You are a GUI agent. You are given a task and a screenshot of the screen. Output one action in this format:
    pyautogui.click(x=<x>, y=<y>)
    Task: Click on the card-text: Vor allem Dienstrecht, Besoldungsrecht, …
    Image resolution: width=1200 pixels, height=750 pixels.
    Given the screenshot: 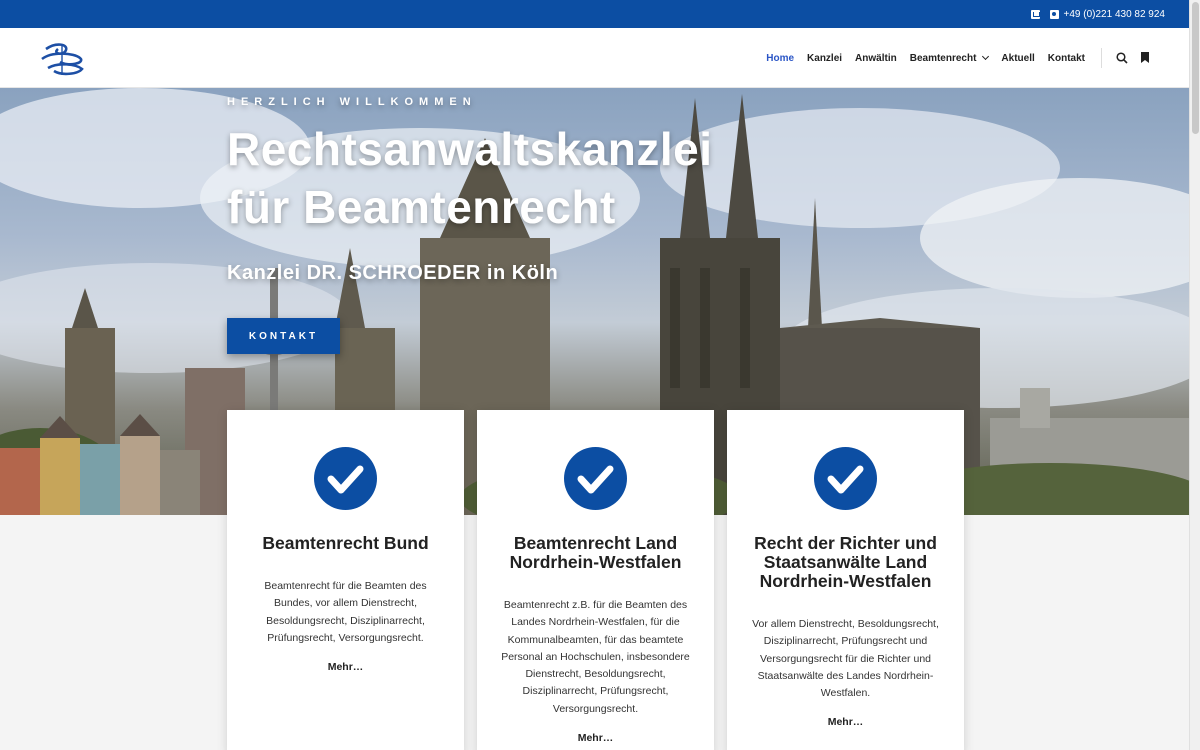 What is the action you would take?
    pyautogui.click(x=845, y=659)
    